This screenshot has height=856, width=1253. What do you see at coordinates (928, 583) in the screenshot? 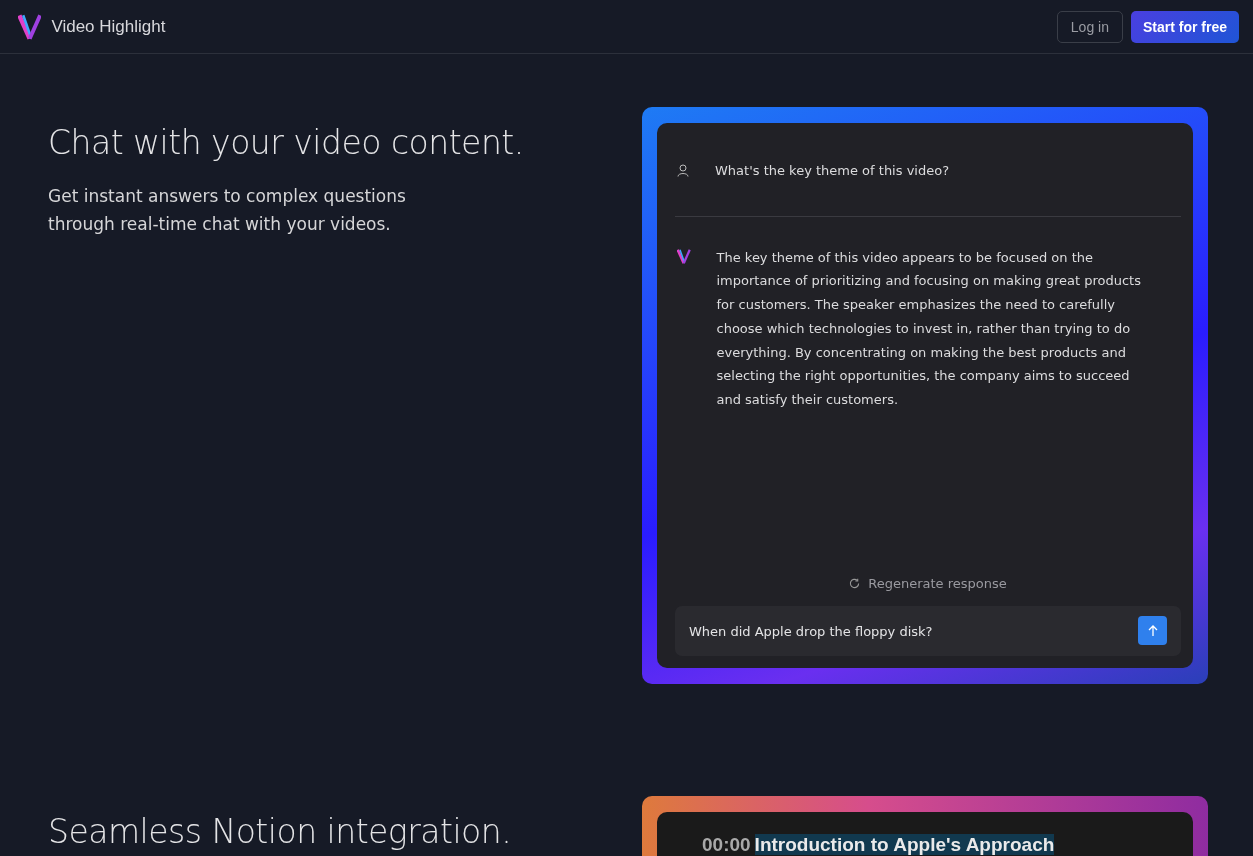
I see `regenerate-button: Regenerate response` at bounding box center [928, 583].